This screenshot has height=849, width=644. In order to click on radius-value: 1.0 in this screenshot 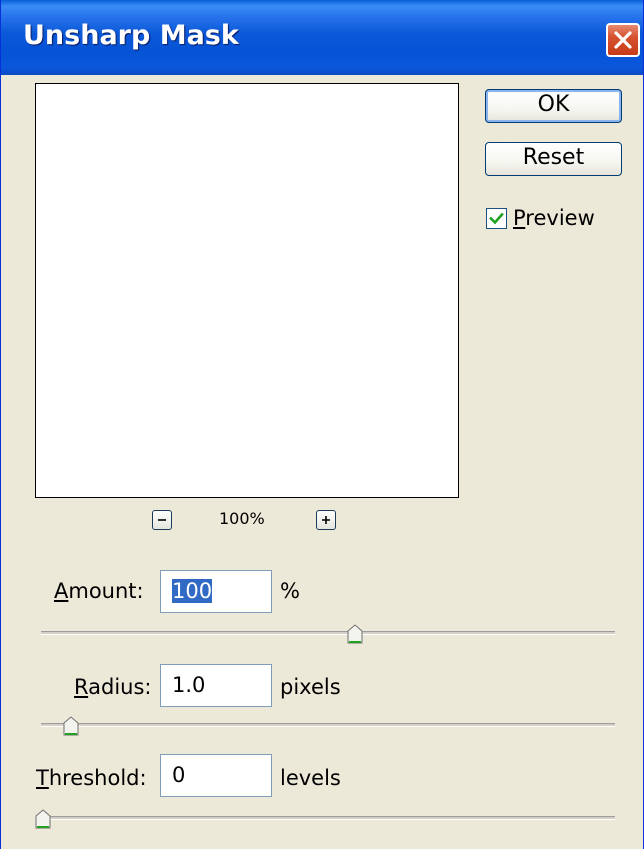, I will do `click(189, 685)`.